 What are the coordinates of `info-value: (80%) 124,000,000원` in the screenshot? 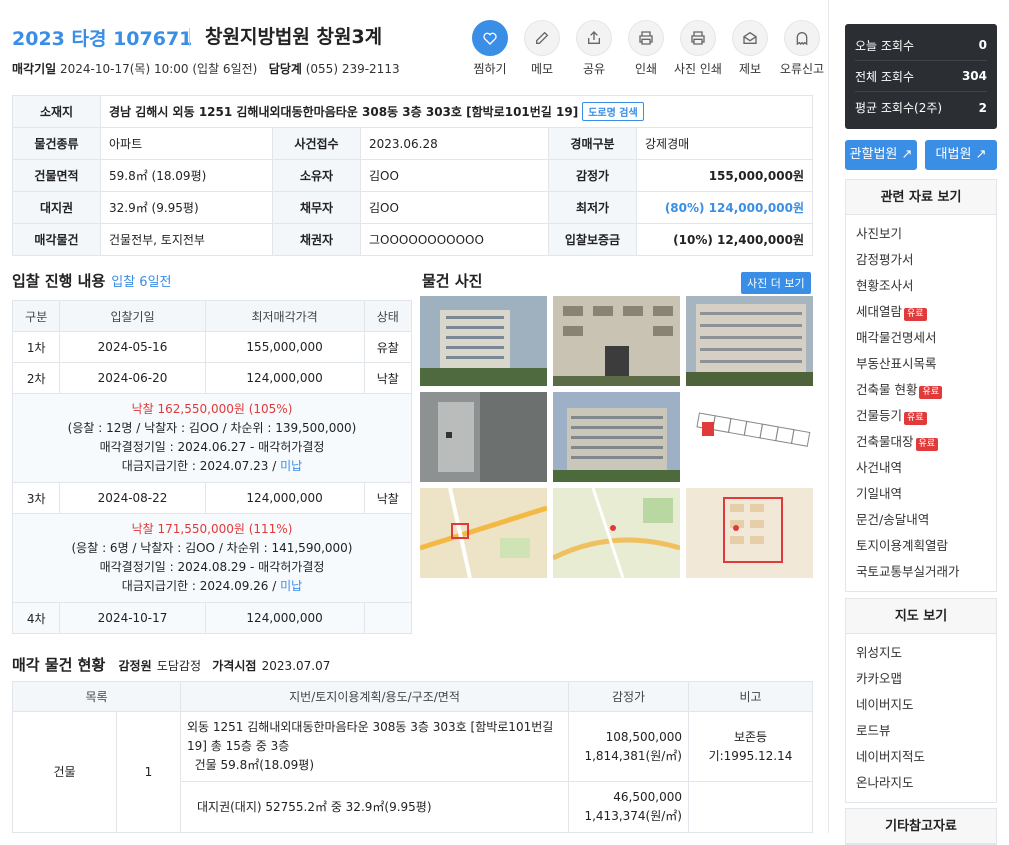 It's located at (724, 207).